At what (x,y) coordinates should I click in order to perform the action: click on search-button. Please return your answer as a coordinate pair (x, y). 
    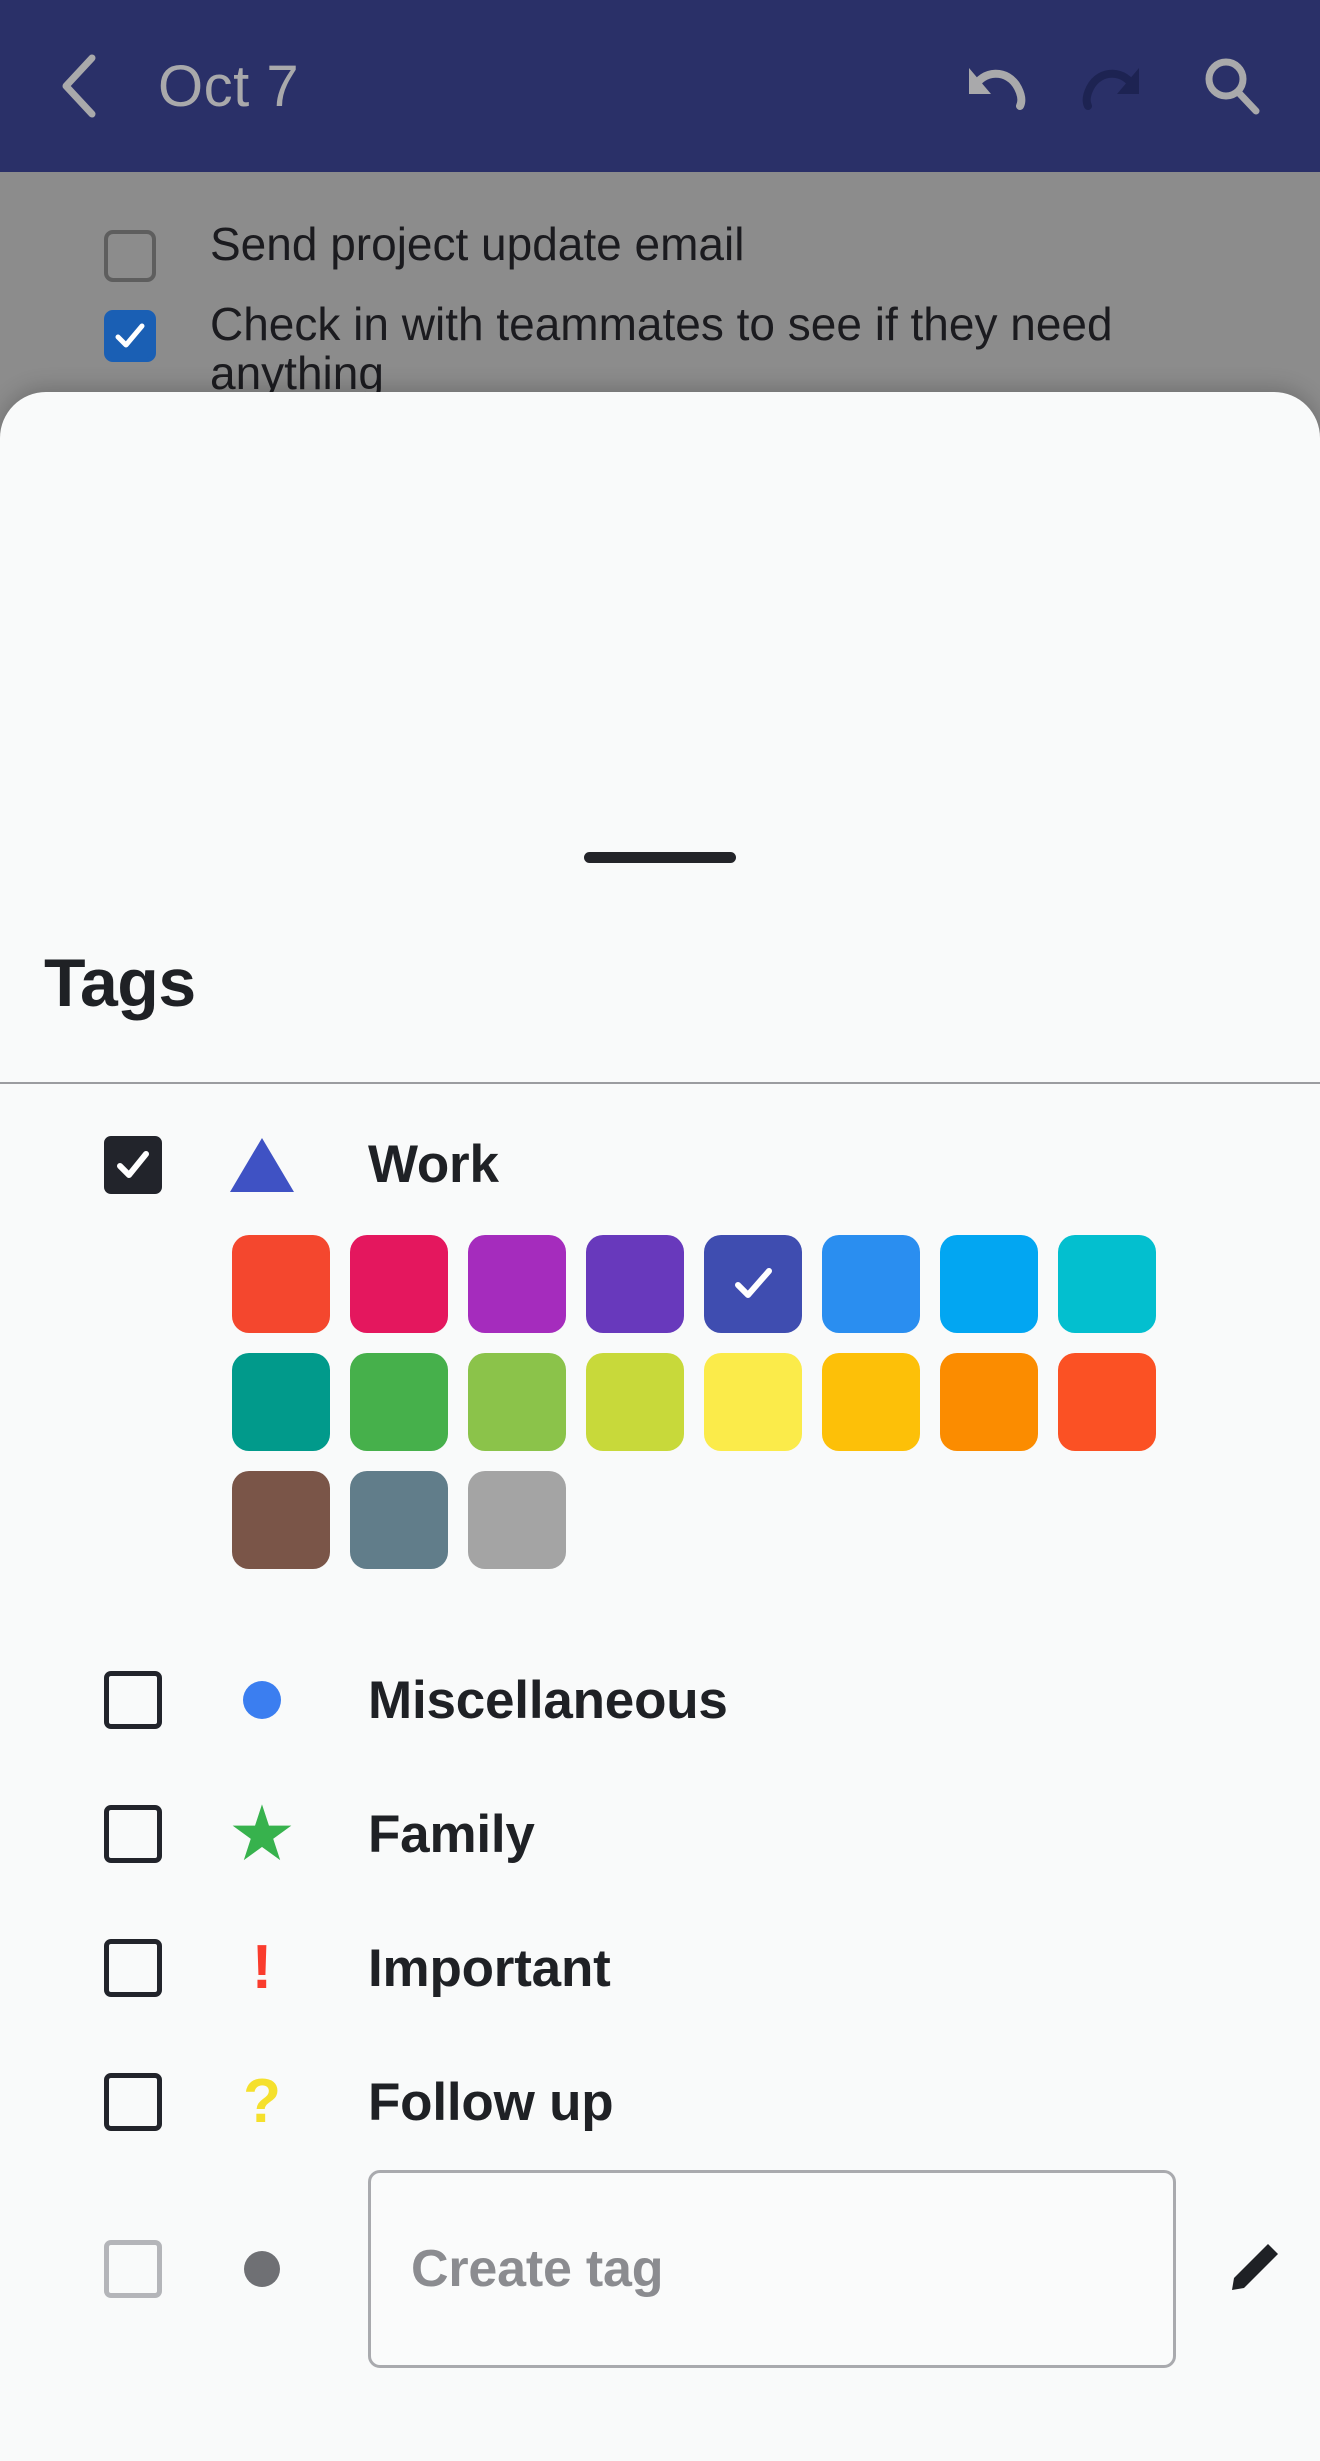
    Looking at the image, I should click on (1231, 86).